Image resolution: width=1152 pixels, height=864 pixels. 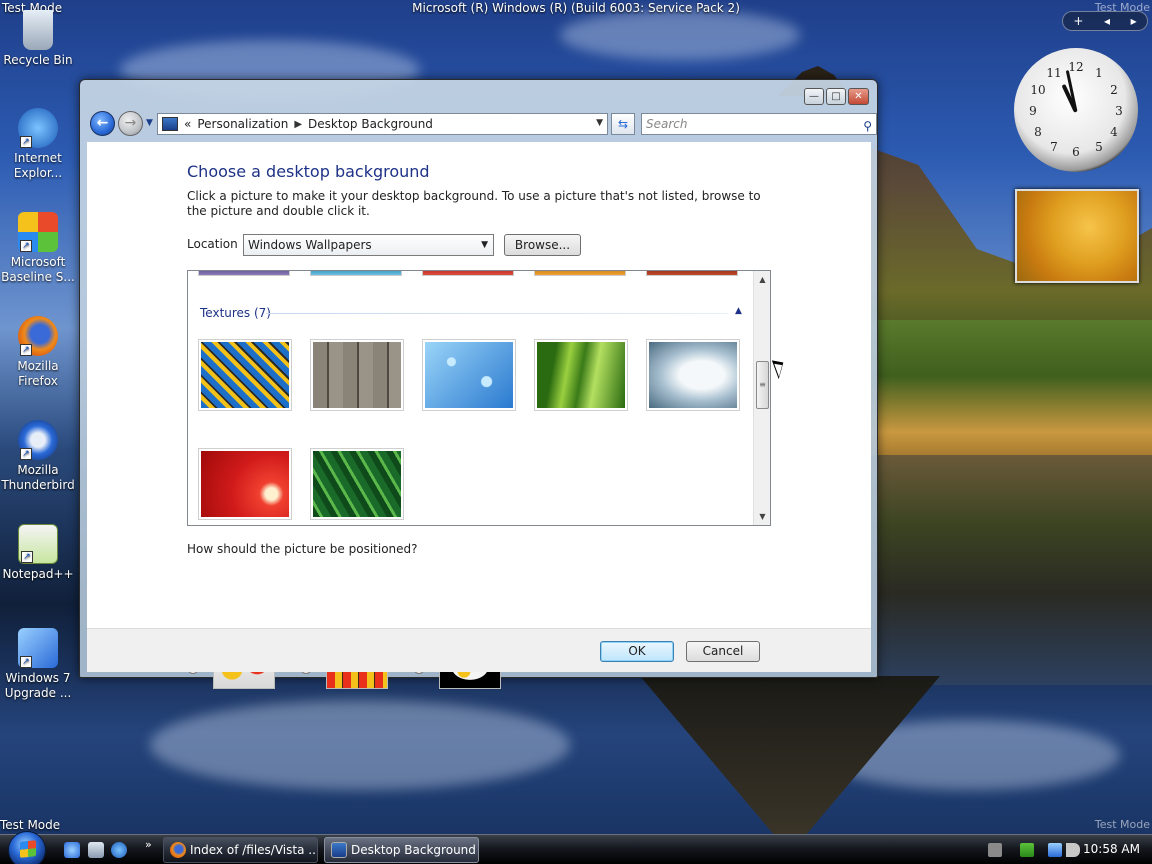 I want to click on sidebar-prev-button: ◂, so click(x=1107, y=21).